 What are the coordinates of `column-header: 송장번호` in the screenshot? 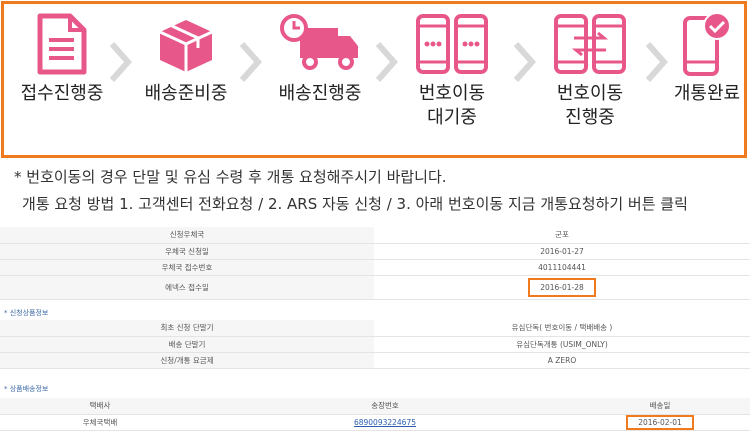 It's located at (385, 406).